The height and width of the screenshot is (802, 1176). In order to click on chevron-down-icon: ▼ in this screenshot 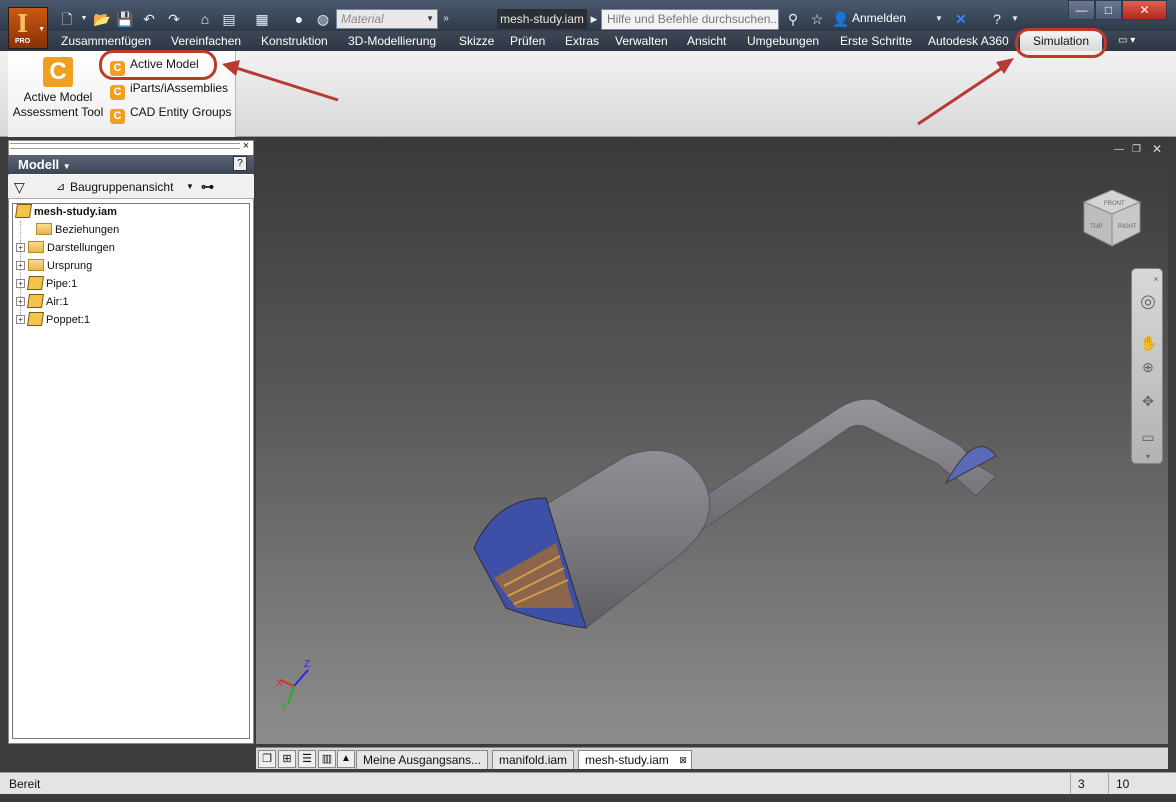, I will do `click(41, 29)`.